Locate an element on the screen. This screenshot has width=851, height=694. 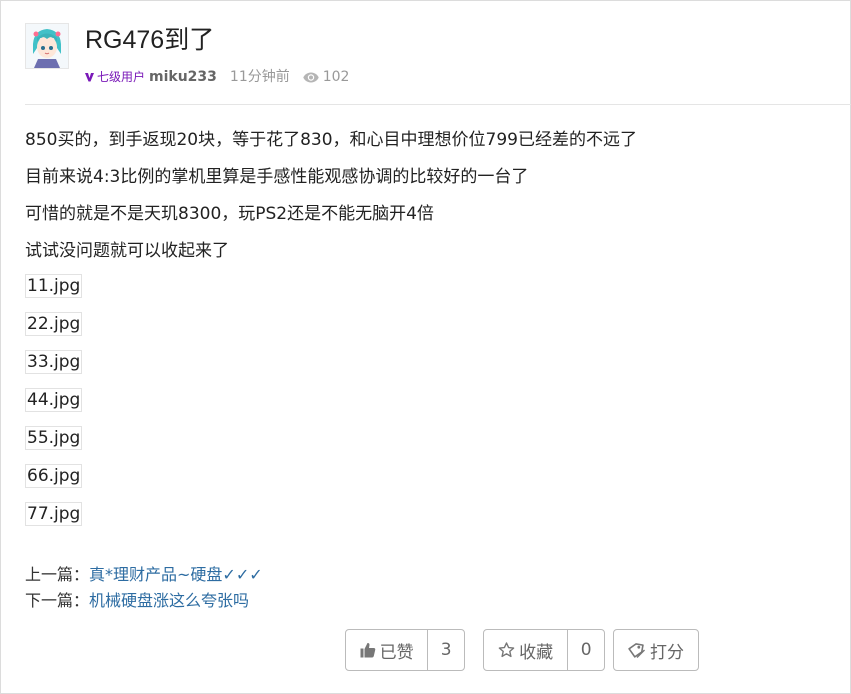
avatar-image is located at coordinates (47, 46).